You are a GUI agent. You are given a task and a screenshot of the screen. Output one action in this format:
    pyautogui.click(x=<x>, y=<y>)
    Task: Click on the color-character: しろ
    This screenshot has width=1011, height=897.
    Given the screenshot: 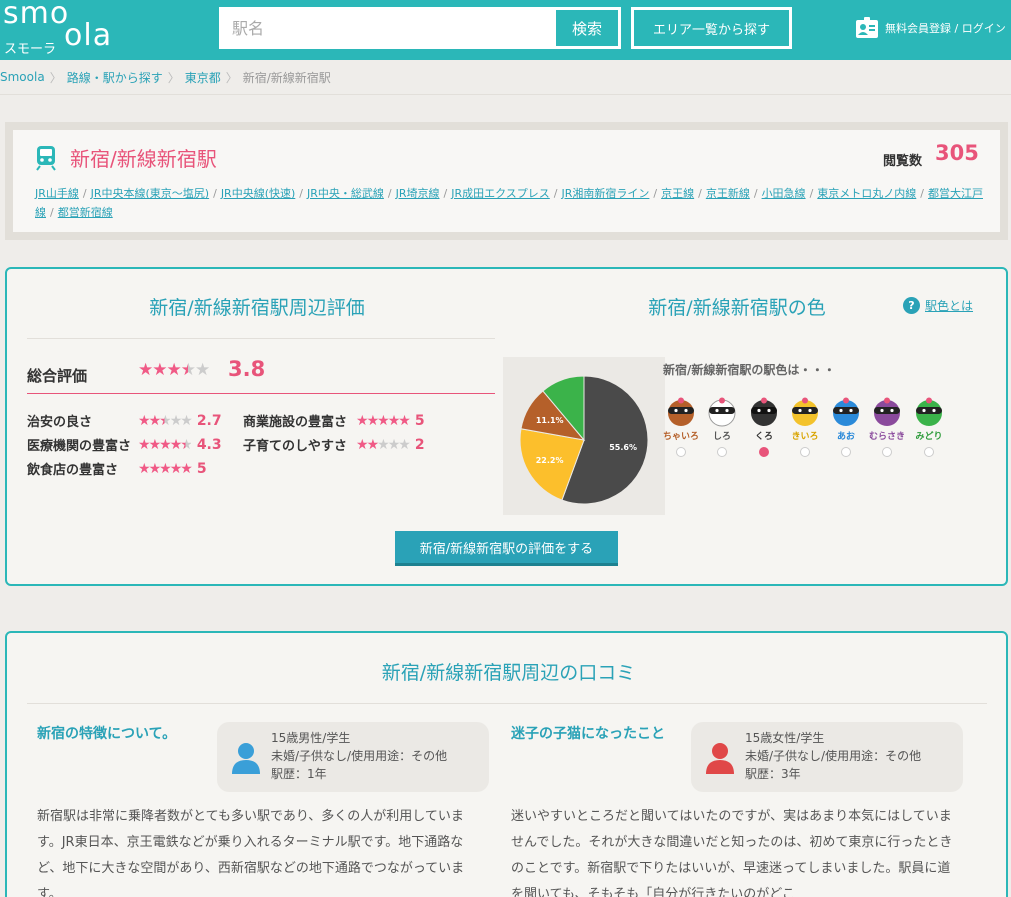 What is the action you would take?
    pyautogui.click(x=722, y=427)
    